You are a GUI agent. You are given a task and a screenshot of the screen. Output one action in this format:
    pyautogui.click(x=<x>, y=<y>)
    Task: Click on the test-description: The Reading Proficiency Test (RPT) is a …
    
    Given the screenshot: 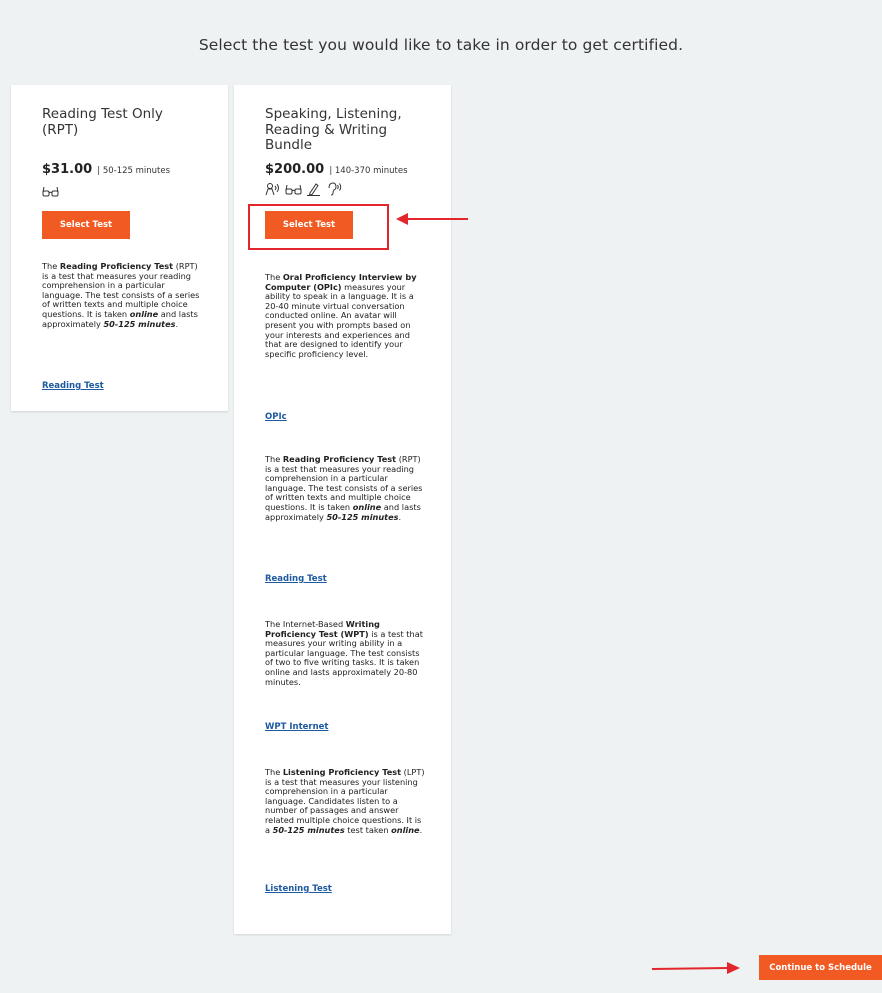 What is the action you would take?
    pyautogui.click(x=122, y=295)
    